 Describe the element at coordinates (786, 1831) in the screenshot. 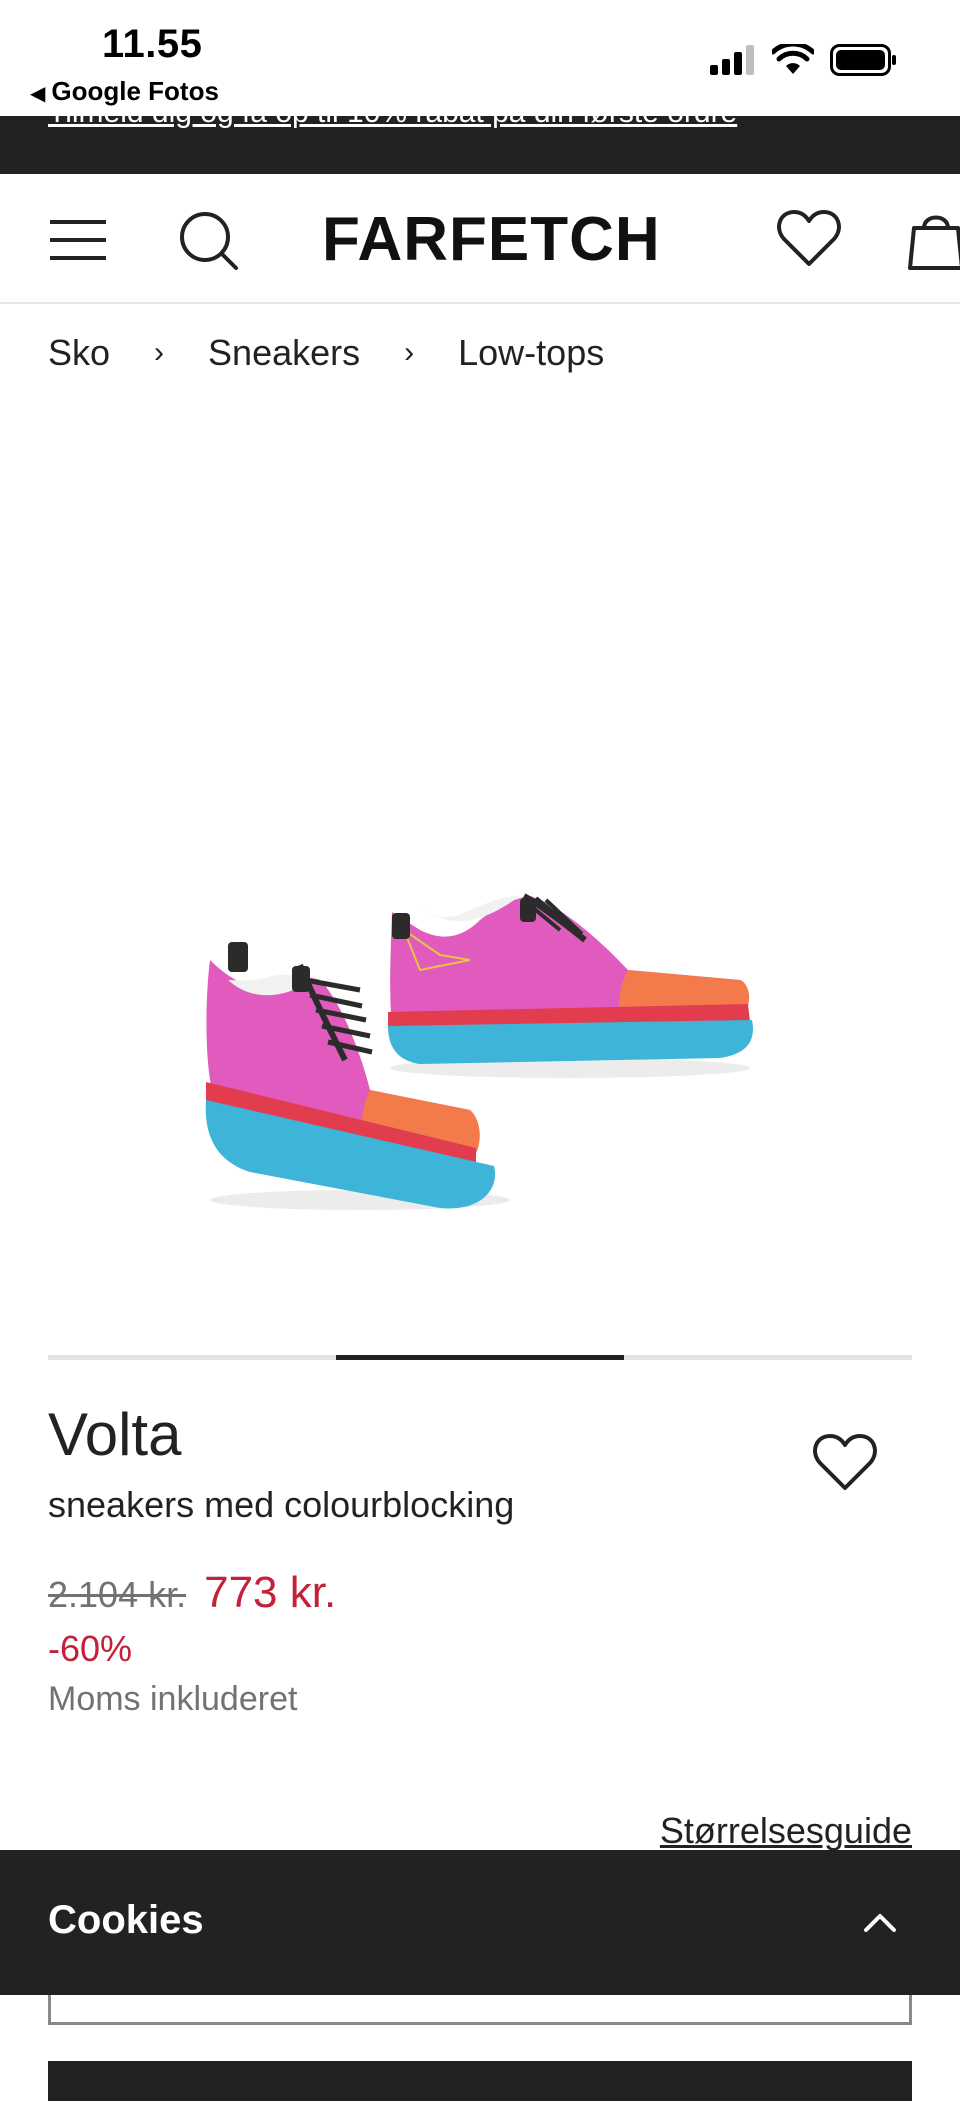

I see `size-guide-link: Størrelsesguide` at that location.